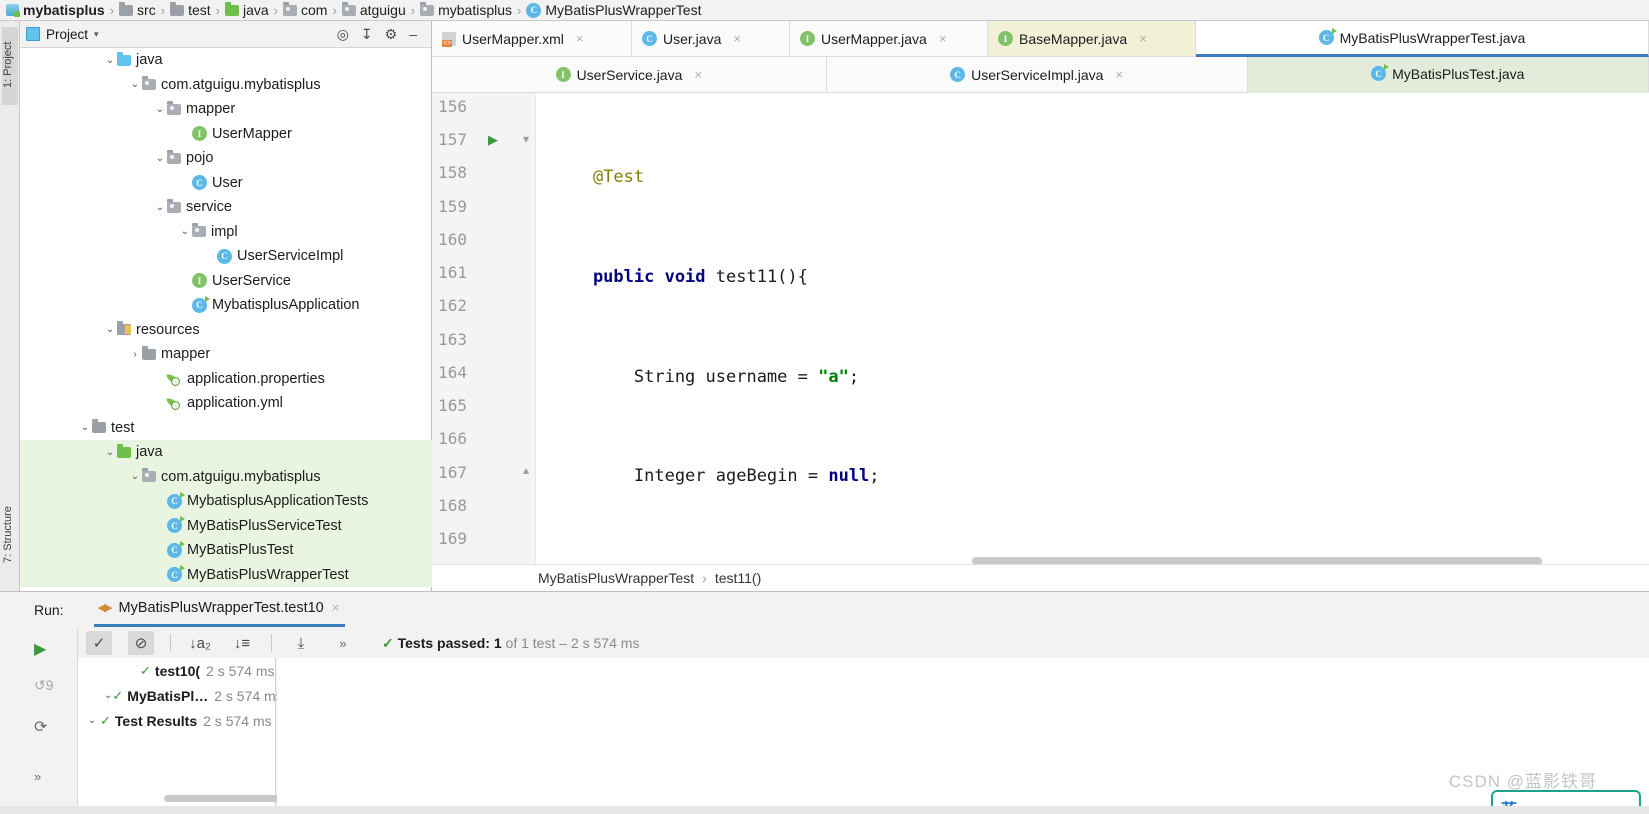 Image resolution: width=1649 pixels, height=814 pixels. What do you see at coordinates (526, 470) in the screenshot?
I see `fold-region-end-icon: ▴` at bounding box center [526, 470].